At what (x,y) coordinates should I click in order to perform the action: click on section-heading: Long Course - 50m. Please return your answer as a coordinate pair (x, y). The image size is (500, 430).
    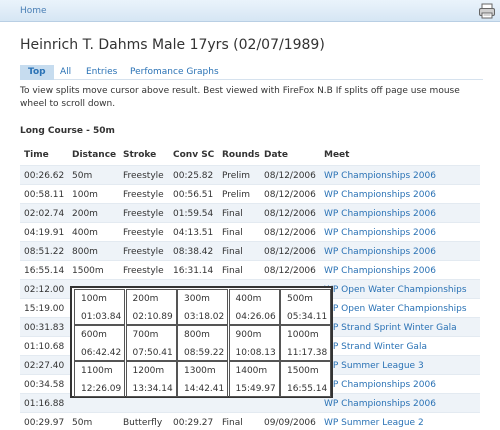
    Looking at the image, I should click on (67, 131).